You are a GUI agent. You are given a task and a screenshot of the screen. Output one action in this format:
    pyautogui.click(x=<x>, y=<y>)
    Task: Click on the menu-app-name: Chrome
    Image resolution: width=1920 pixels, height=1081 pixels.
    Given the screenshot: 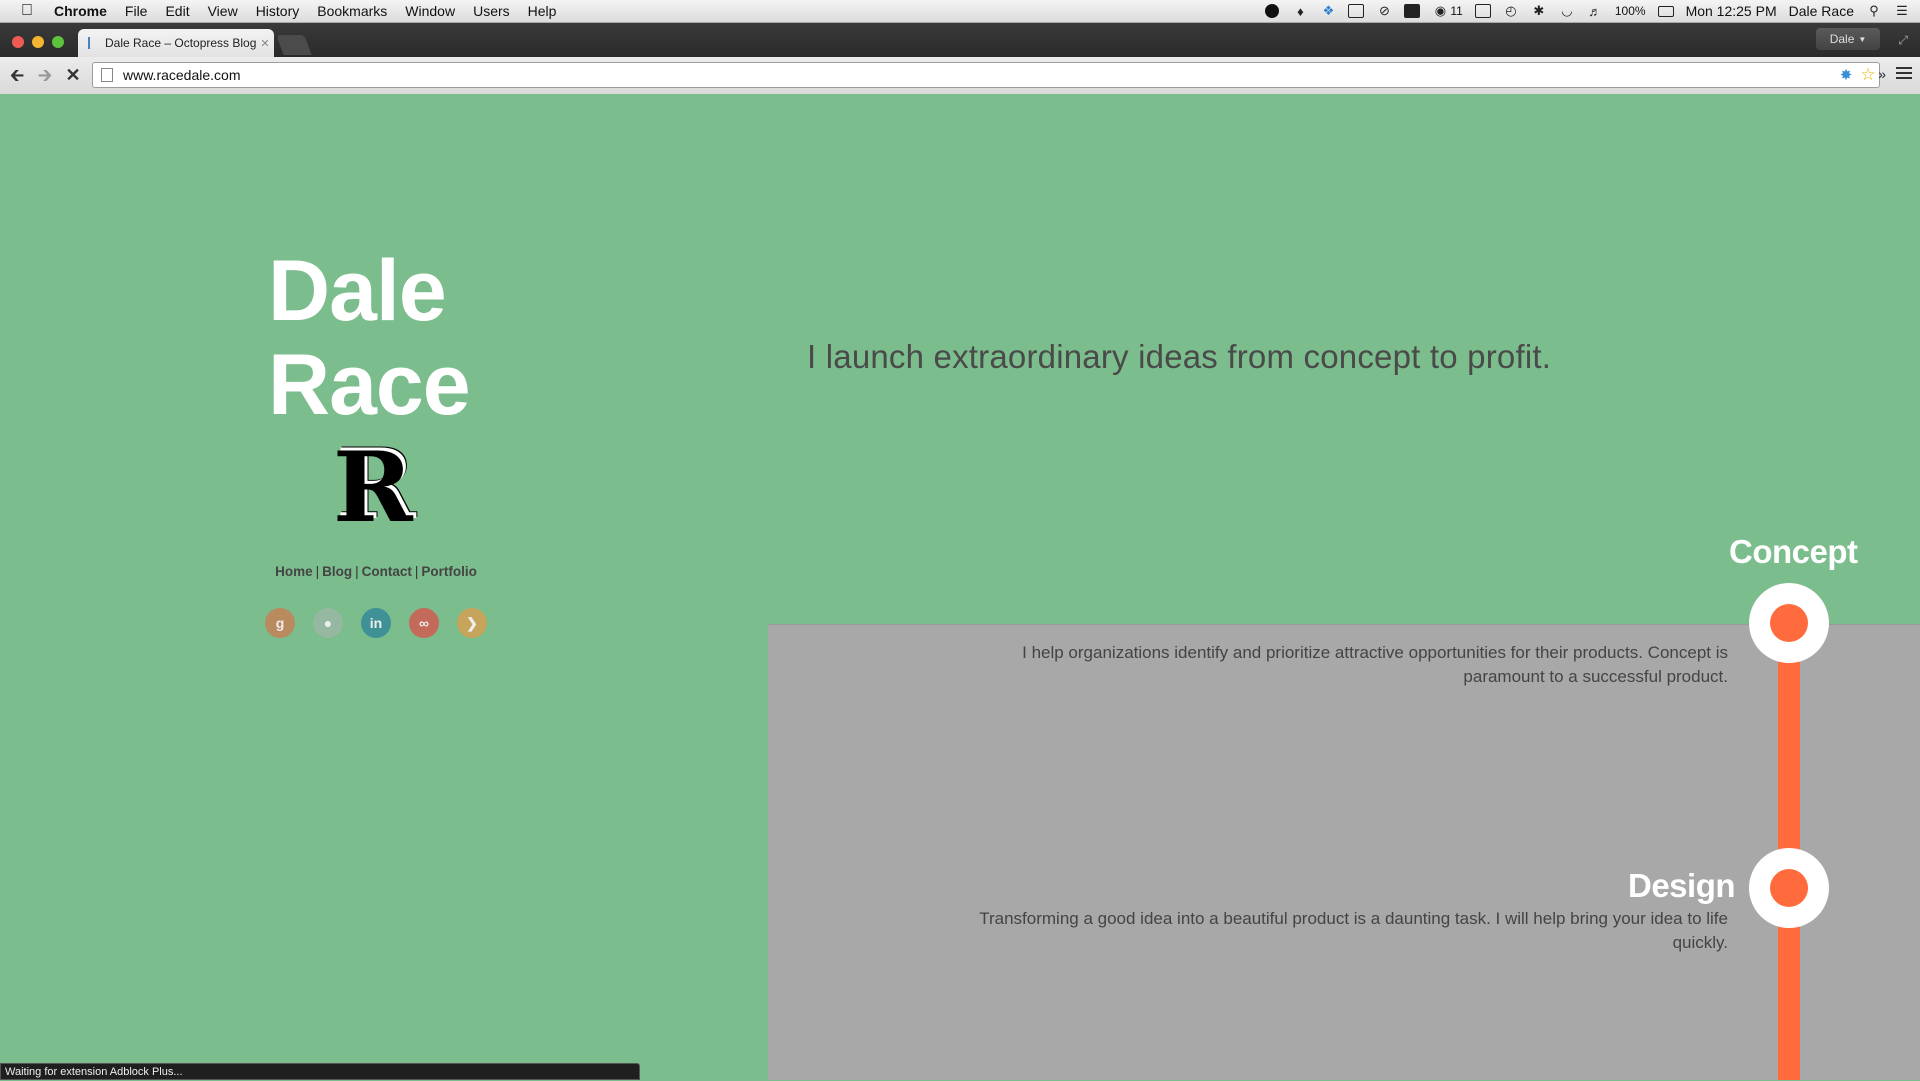 What is the action you would take?
    pyautogui.click(x=80, y=11)
    